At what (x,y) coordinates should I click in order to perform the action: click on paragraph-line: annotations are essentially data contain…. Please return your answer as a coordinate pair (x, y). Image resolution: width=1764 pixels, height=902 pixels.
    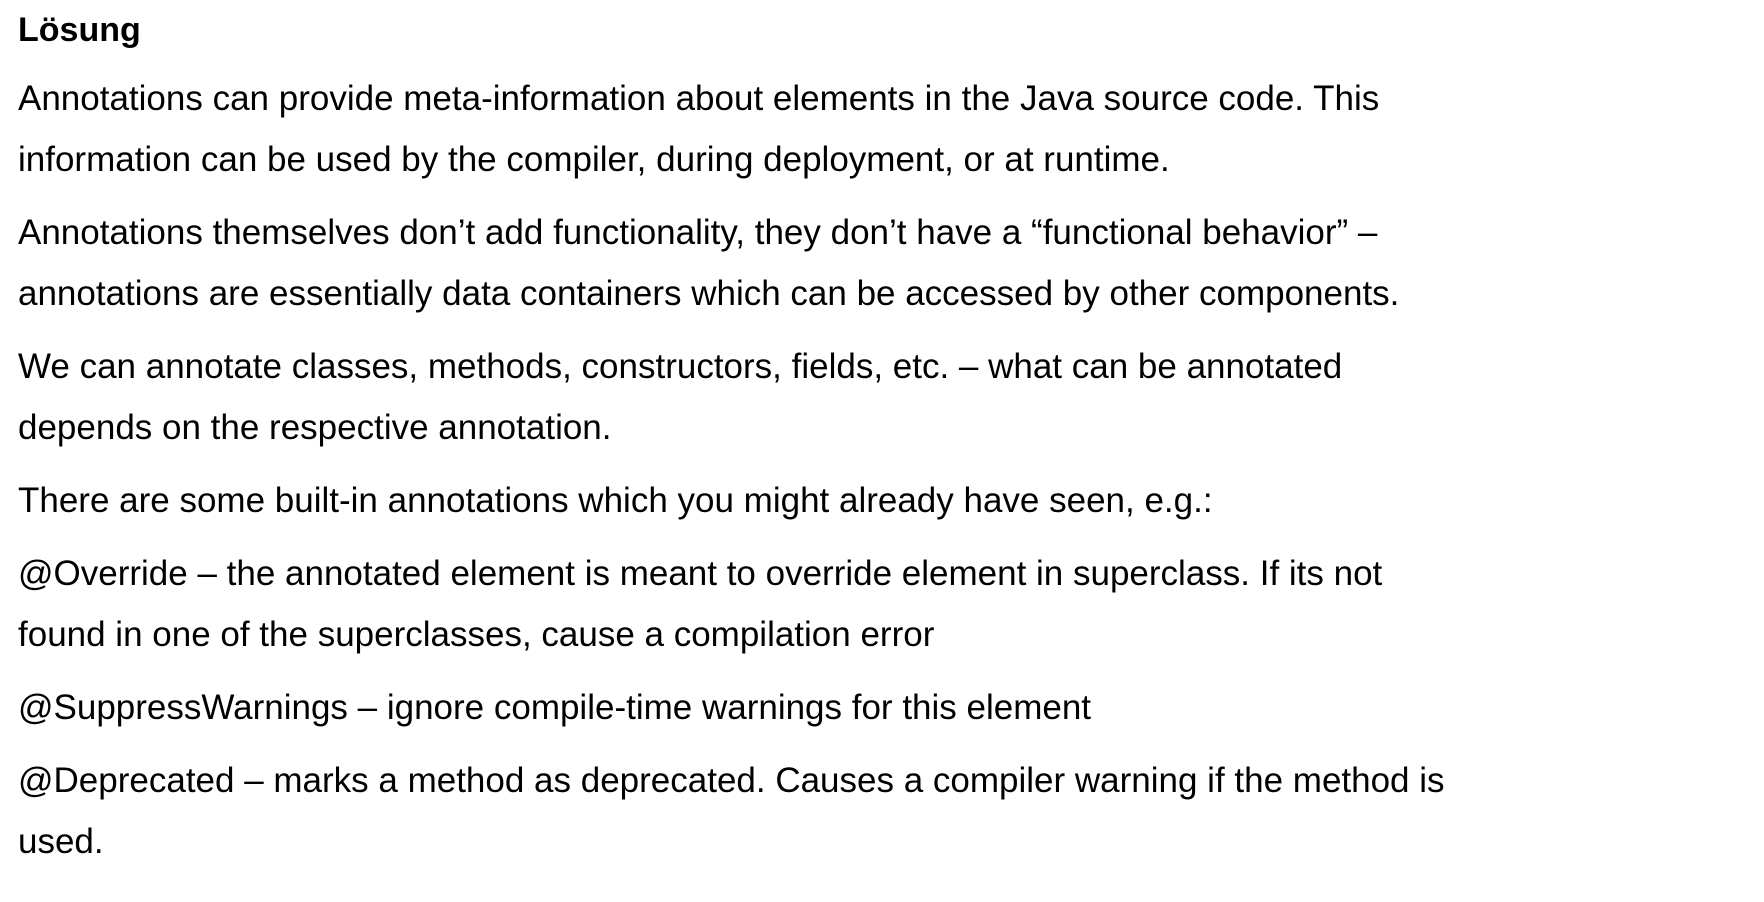
    Looking at the image, I should click on (709, 293).